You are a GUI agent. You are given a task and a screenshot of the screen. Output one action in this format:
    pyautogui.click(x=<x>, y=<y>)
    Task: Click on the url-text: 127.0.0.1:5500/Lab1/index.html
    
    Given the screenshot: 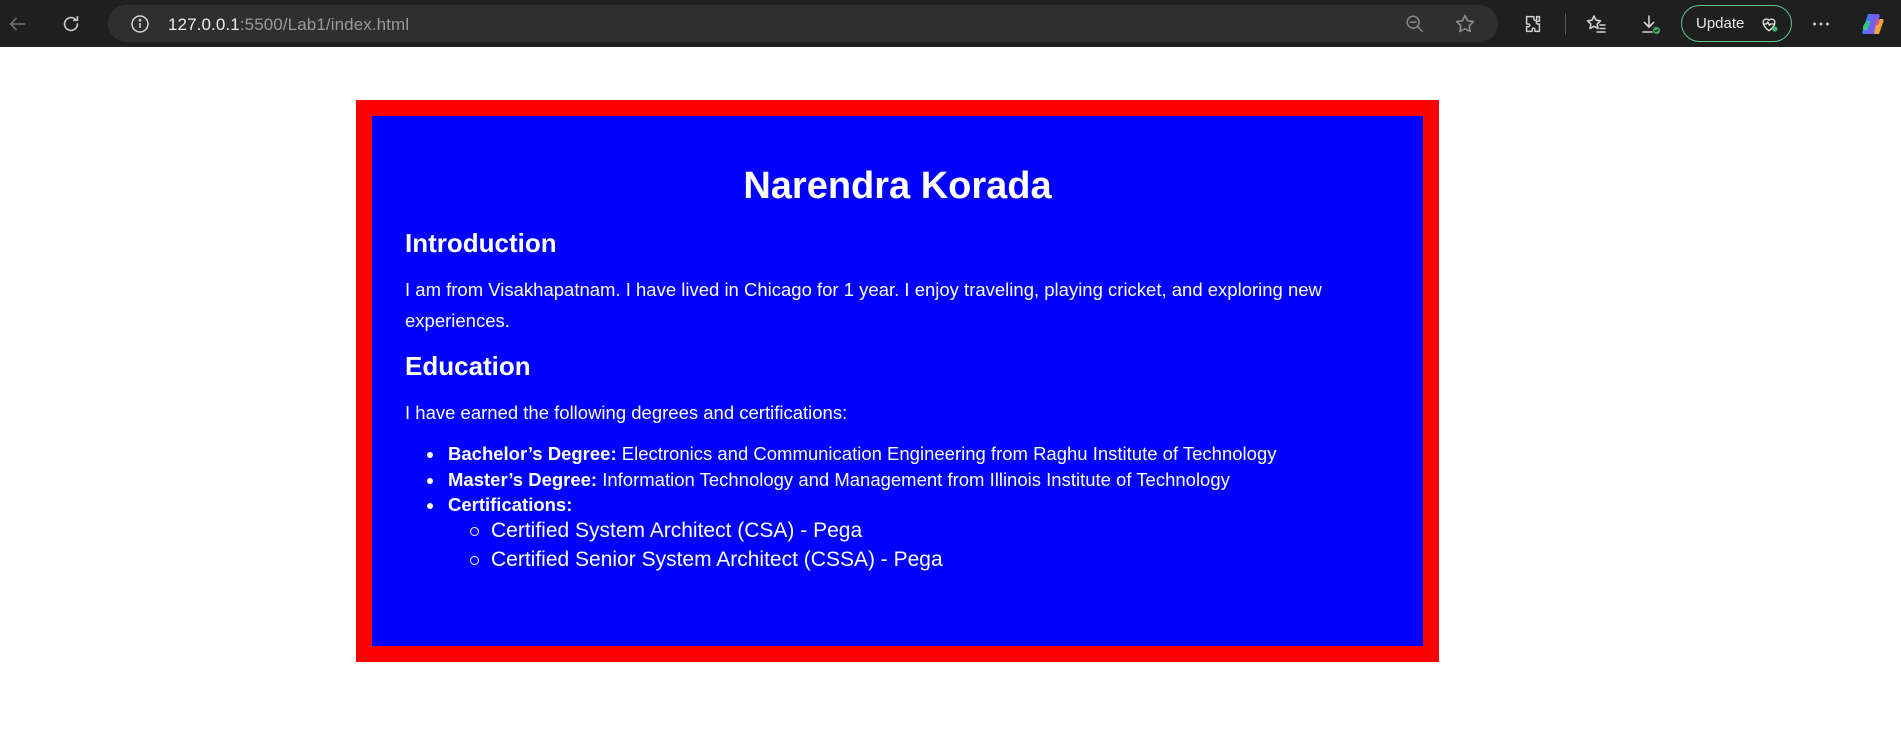 What is the action you would take?
    pyautogui.click(x=288, y=25)
    